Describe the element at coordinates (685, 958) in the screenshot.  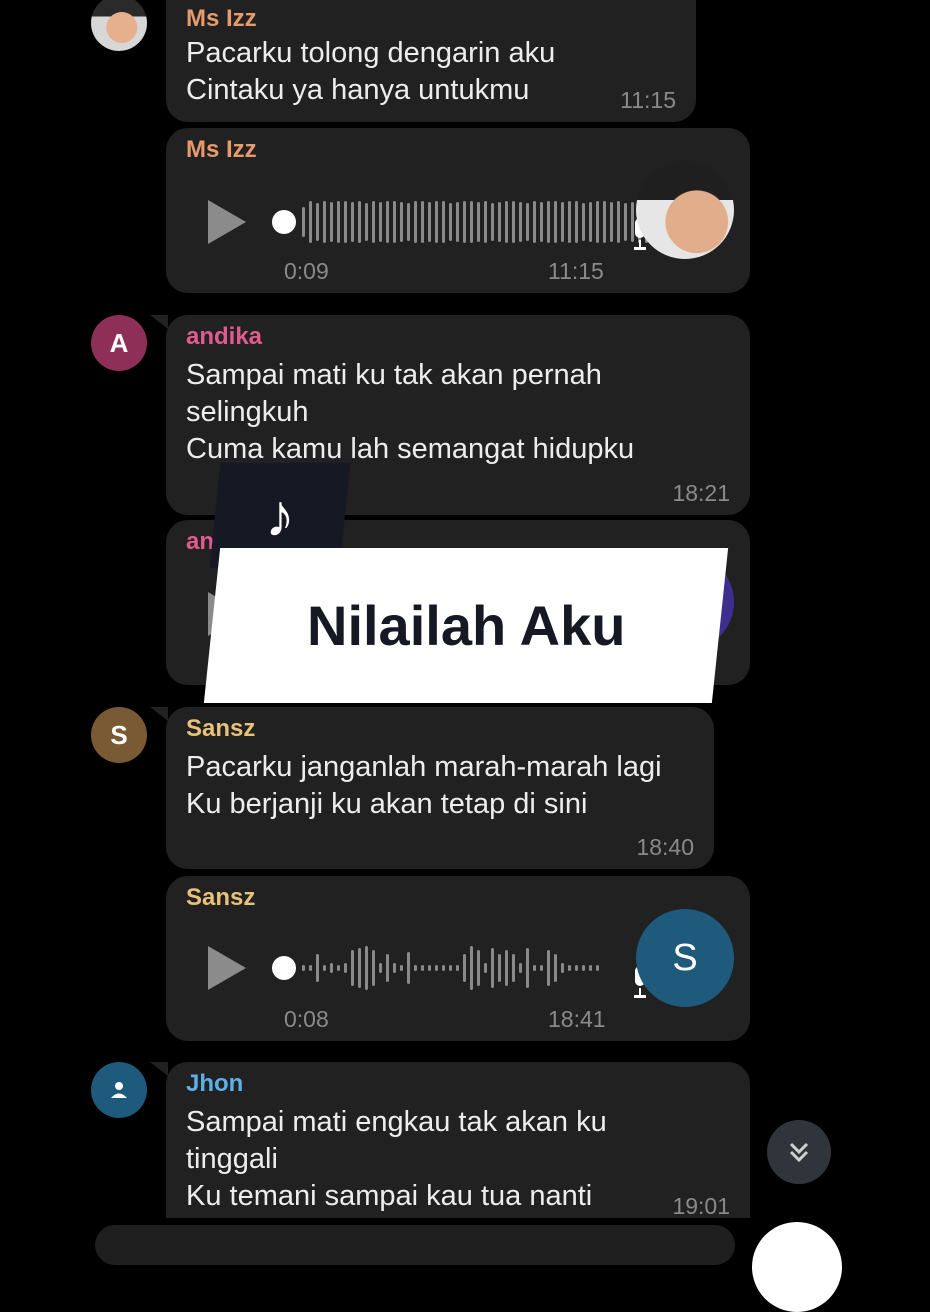
I see `voice-avatar: S` at that location.